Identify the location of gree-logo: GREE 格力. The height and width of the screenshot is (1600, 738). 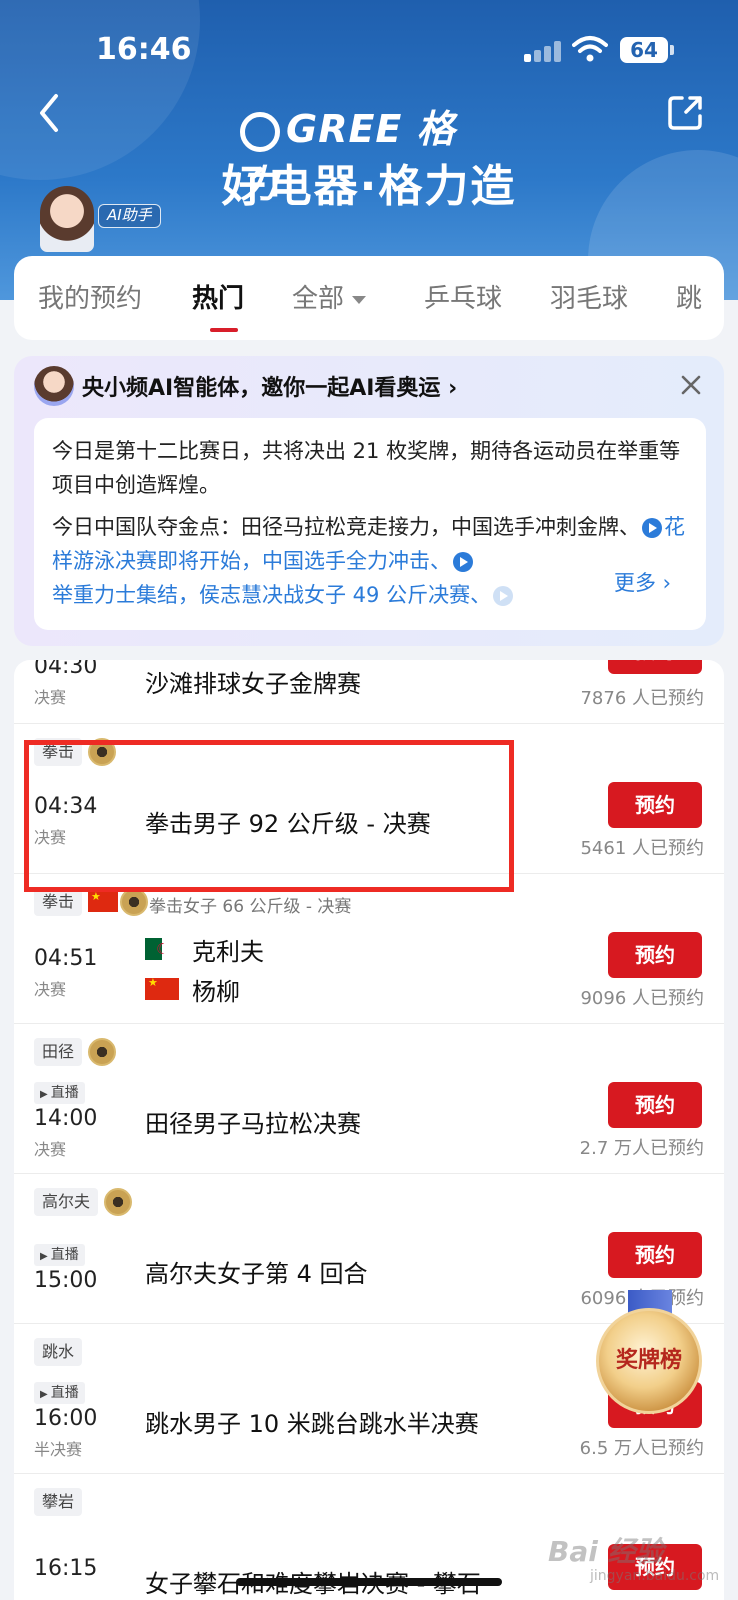
(348, 156).